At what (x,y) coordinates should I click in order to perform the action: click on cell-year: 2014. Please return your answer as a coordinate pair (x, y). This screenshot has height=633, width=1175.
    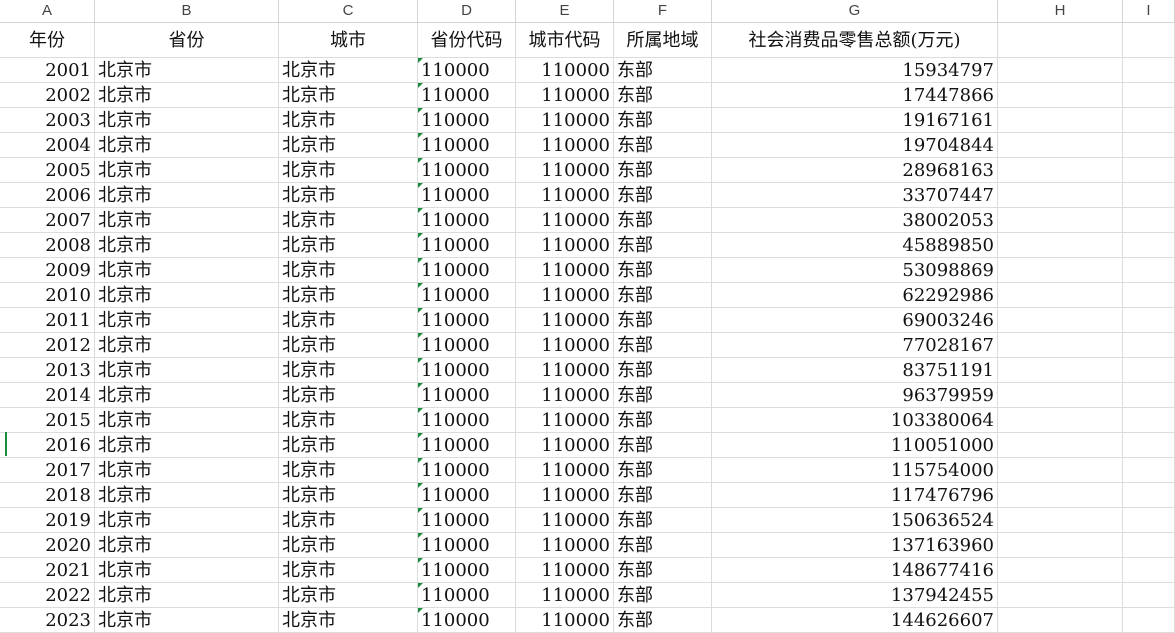
    Looking at the image, I should click on (47, 395).